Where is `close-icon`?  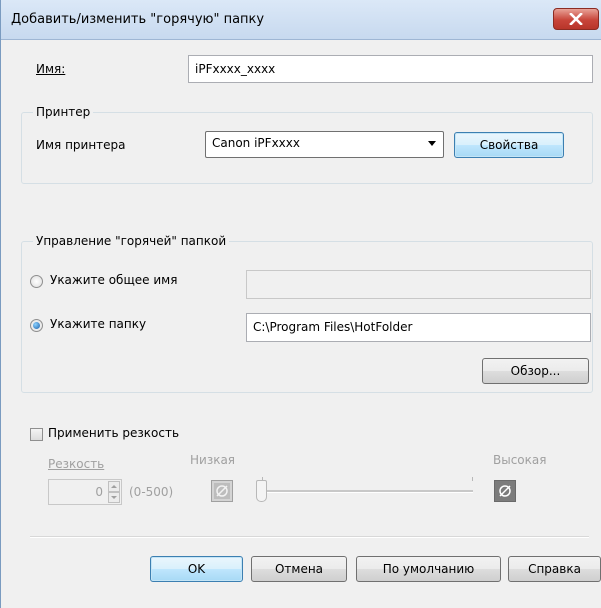
close-icon is located at coordinates (576, 19).